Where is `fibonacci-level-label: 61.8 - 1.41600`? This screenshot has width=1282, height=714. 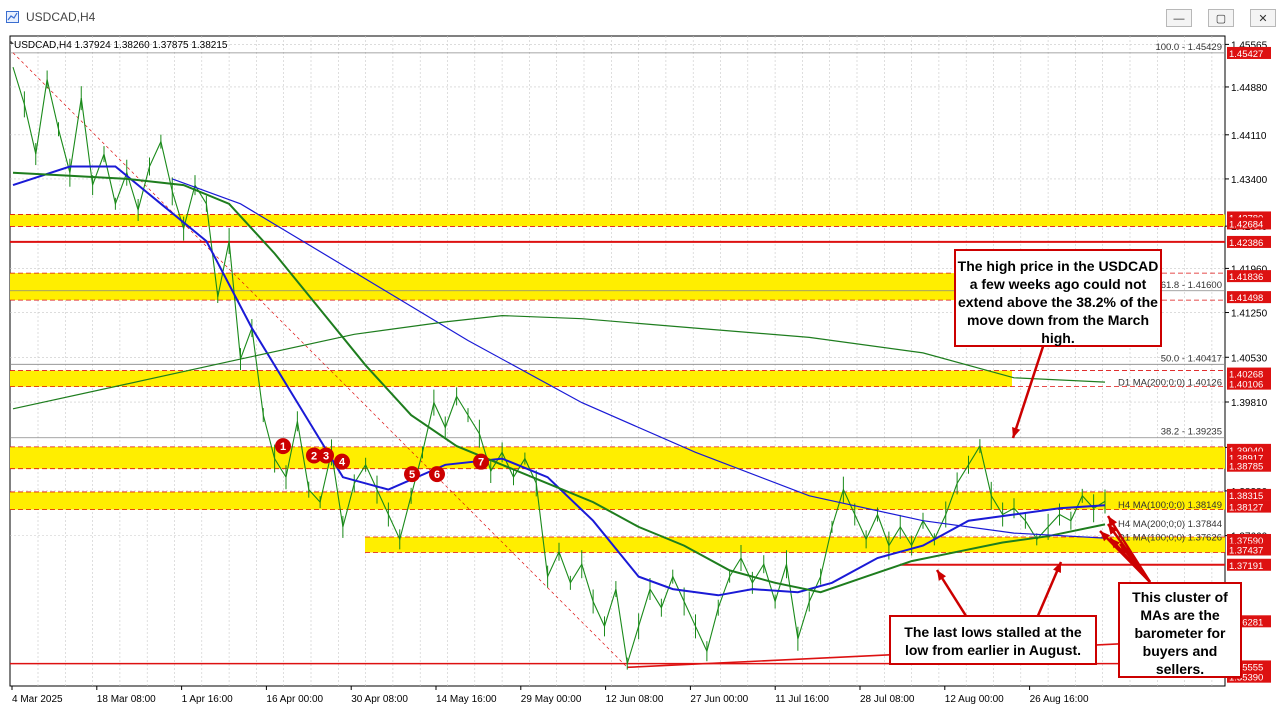 fibonacci-level-label: 61.8 - 1.41600 is located at coordinates (1191, 285).